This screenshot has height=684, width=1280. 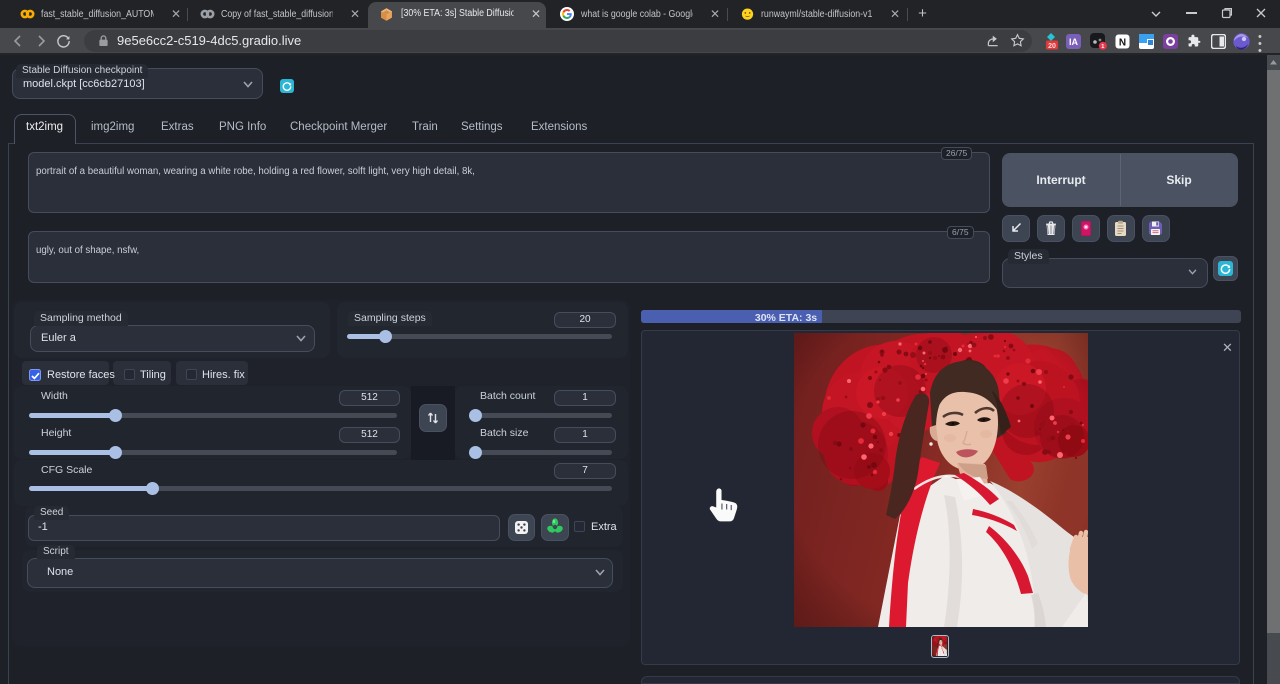 I want to click on svg-text: 20, so click(x=1052, y=46).